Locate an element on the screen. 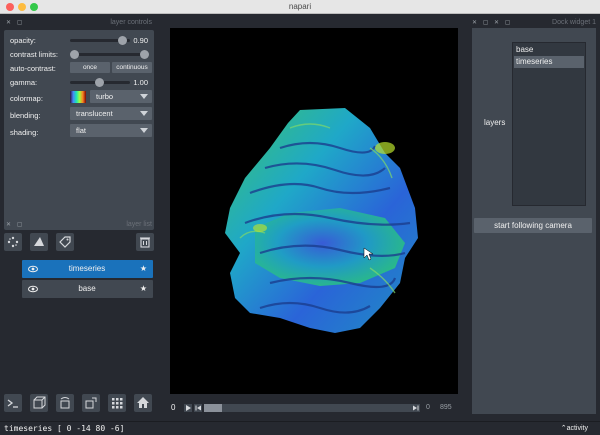 This screenshot has height=435, width=600. status-text: timeseries [ 0 -14 80 -6] is located at coordinates (64, 428).